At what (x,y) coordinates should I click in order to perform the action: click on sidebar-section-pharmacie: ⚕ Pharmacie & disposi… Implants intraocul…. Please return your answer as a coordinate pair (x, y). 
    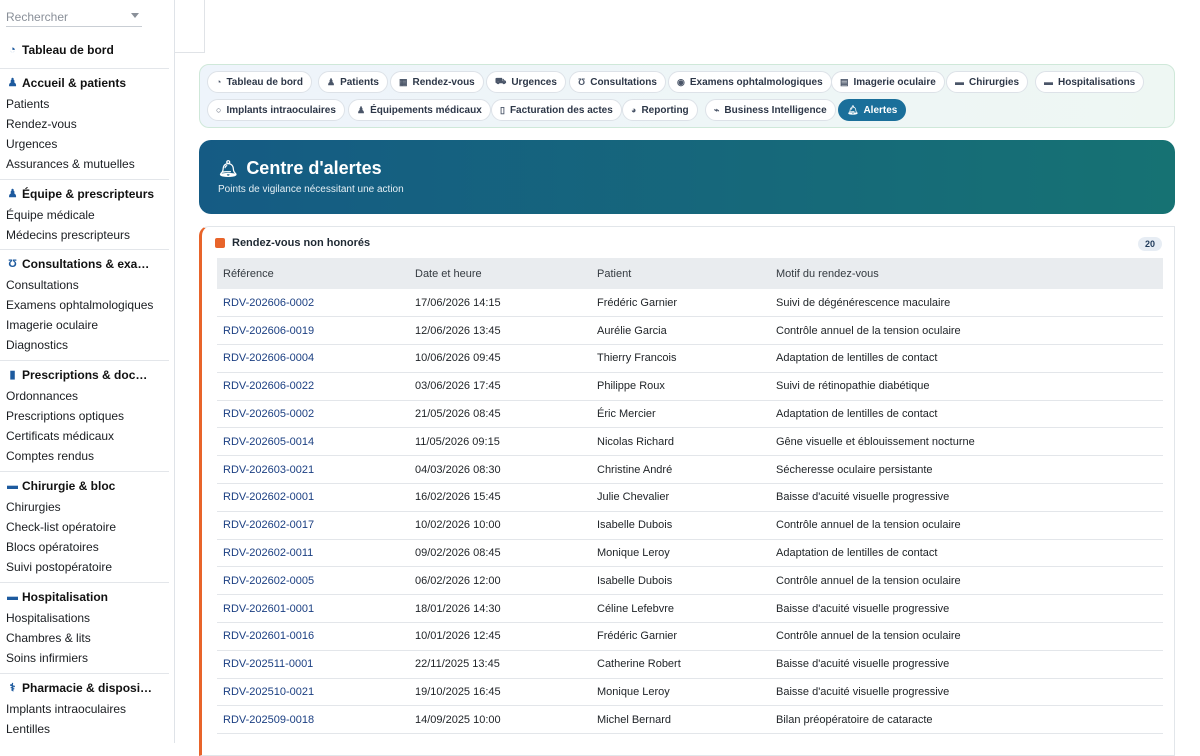
    Looking at the image, I should click on (84, 706).